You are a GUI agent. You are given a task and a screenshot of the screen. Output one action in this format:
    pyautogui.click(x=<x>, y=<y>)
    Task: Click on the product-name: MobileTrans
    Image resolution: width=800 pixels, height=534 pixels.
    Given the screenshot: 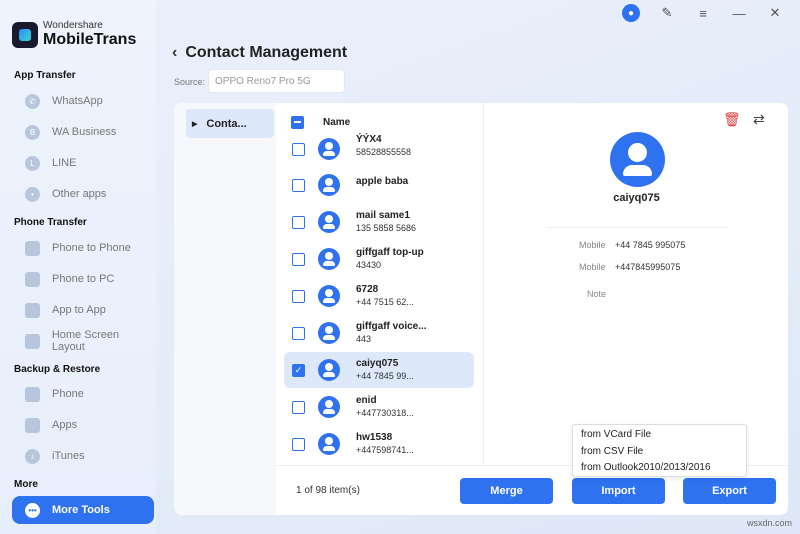 What is the action you would take?
    pyautogui.click(x=90, y=39)
    